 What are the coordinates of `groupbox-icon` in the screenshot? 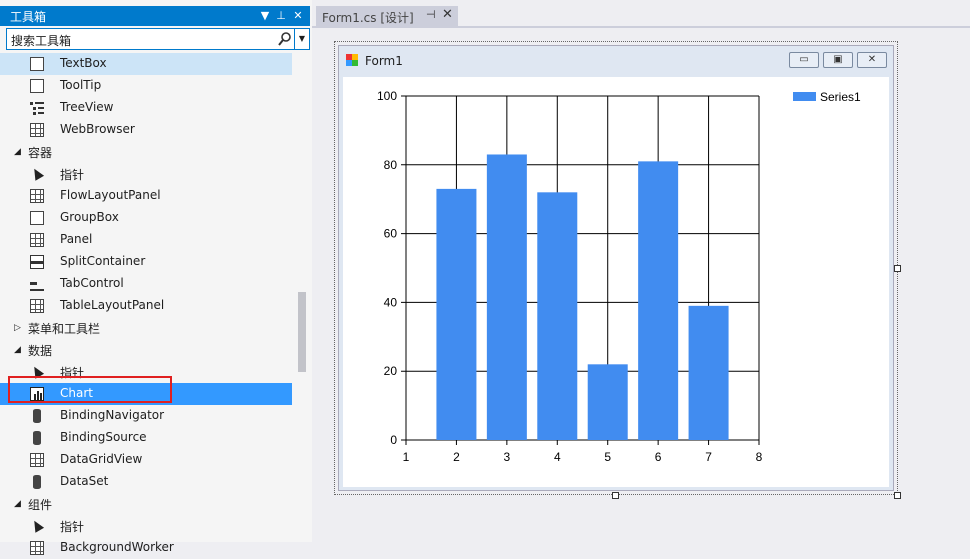 It's located at (37, 218).